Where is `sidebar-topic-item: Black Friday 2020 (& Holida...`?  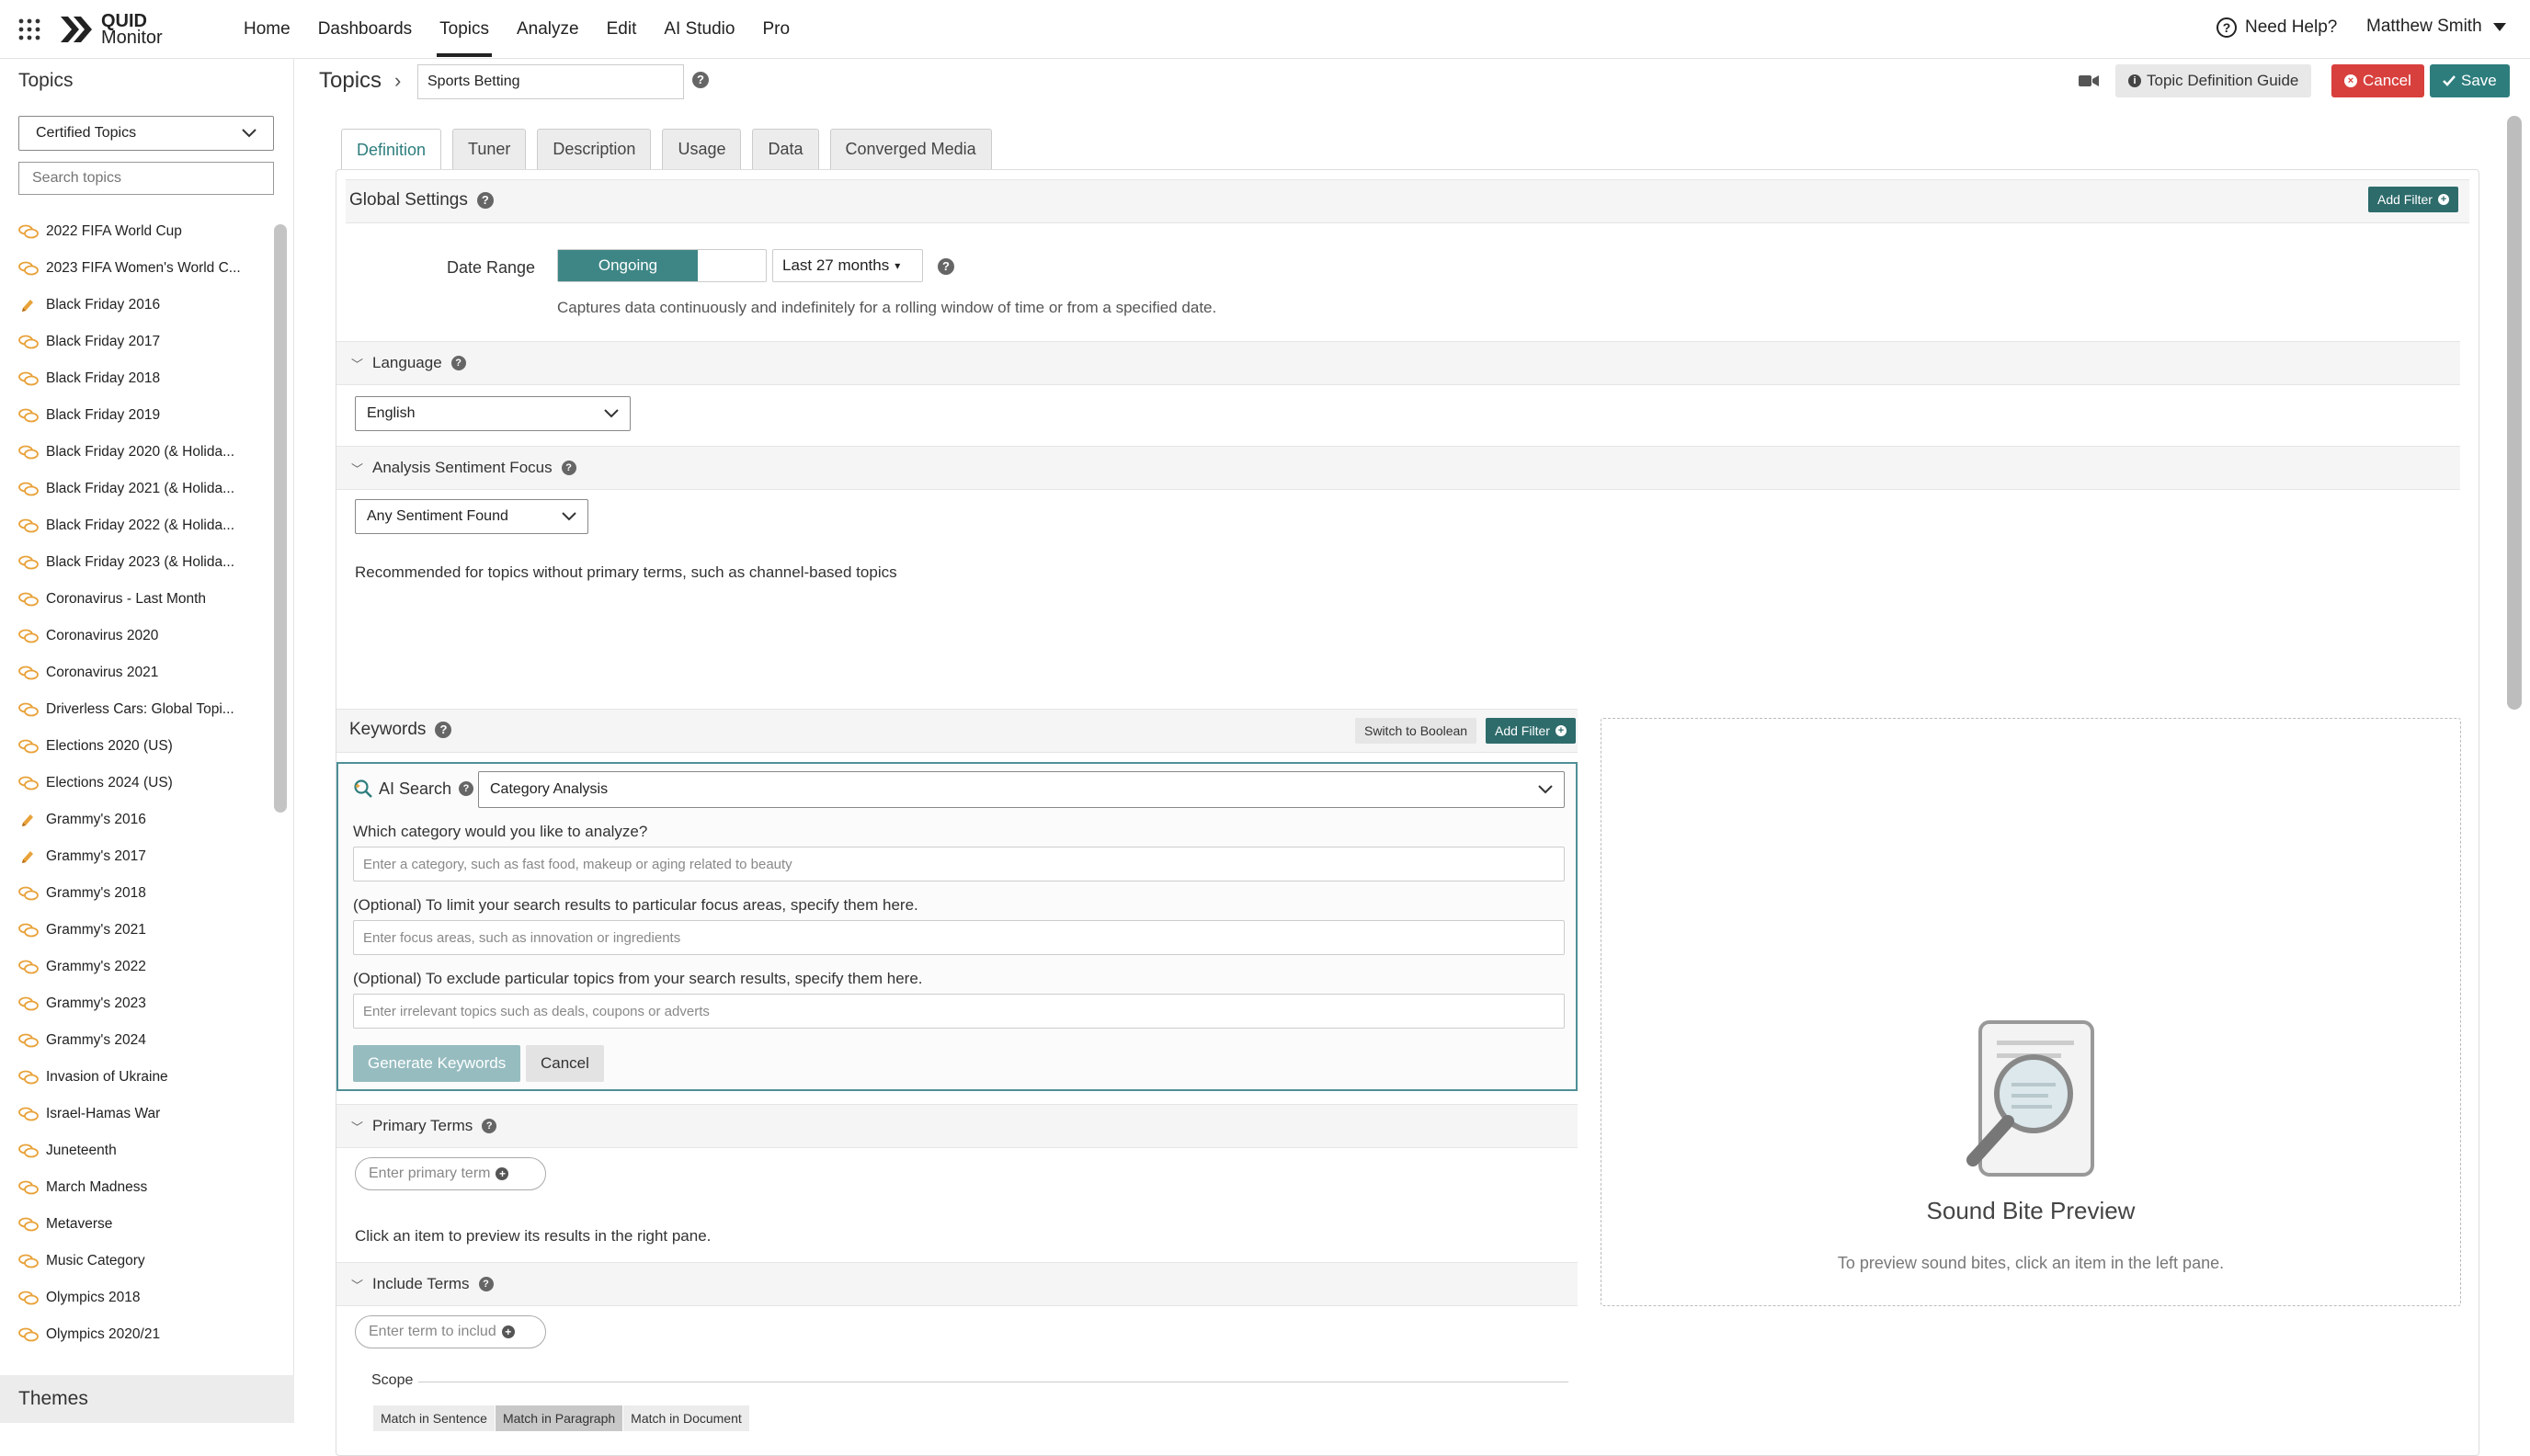
sidebar-topic-item: Black Friday 2020 (& Holida... is located at coordinates (136, 452).